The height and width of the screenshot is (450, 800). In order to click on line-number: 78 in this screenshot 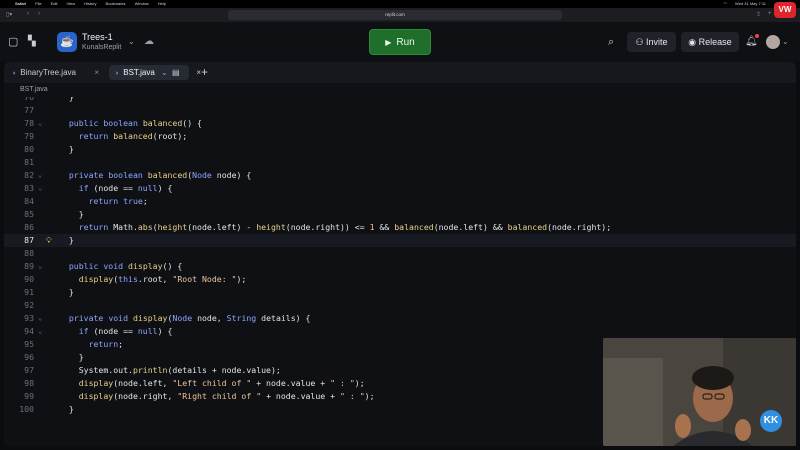, I will do `click(29, 123)`.